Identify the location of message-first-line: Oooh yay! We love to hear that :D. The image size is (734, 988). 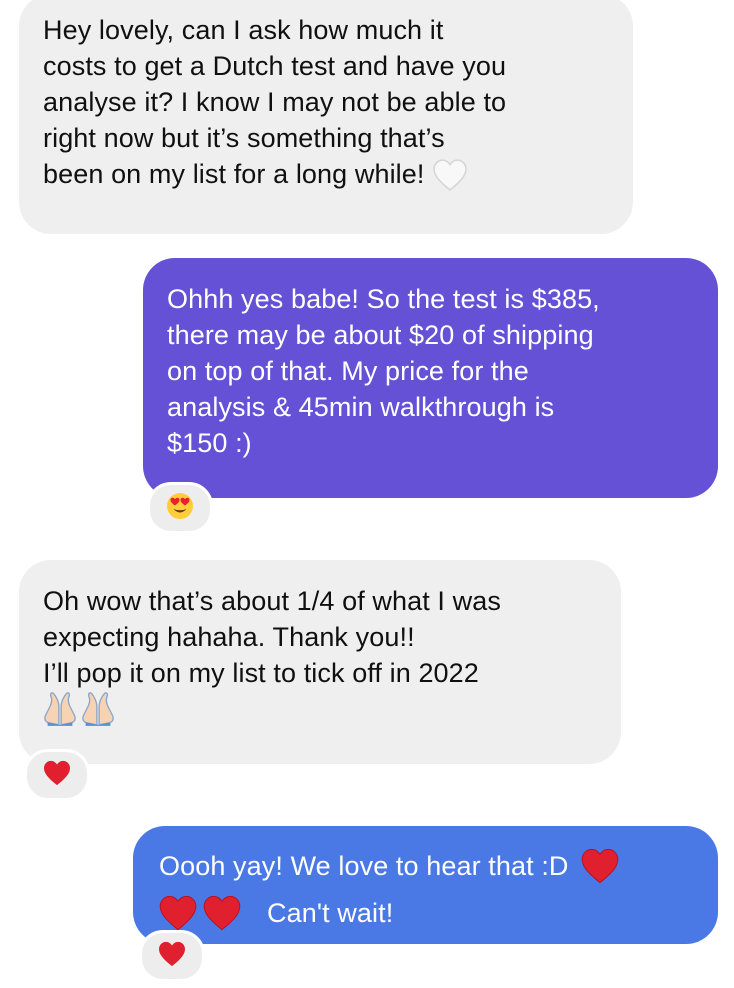
(425, 870).